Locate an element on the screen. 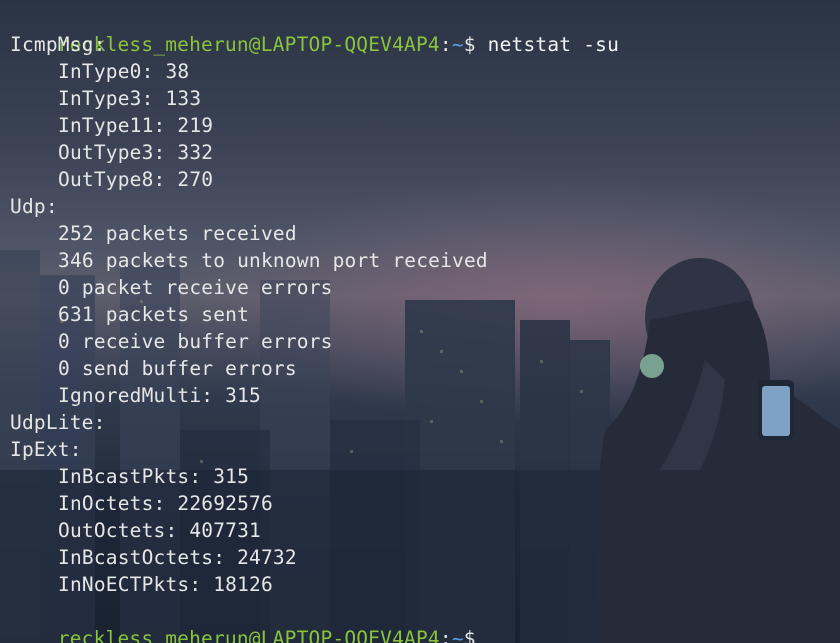 This screenshot has height=643, width=840. output-value-line: 0 send buffer errors is located at coordinates (177, 368).